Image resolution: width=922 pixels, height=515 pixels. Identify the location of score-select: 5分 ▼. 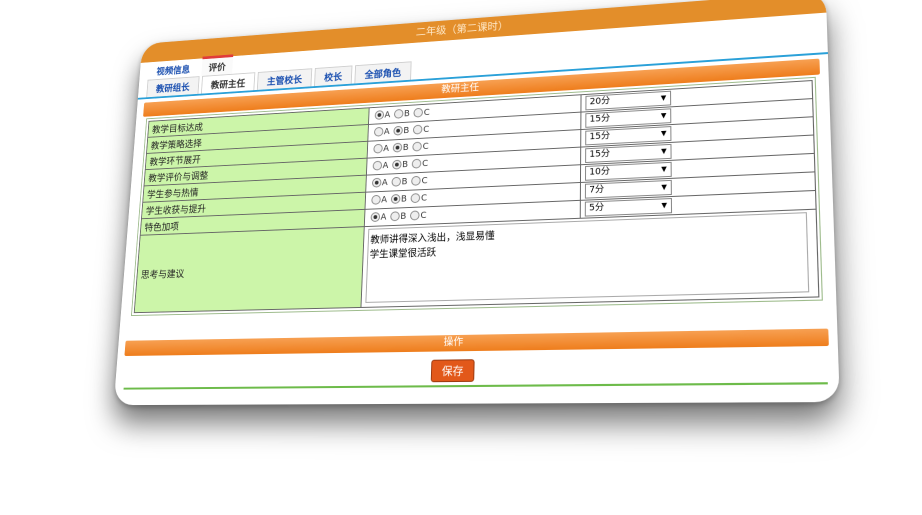
(628, 207).